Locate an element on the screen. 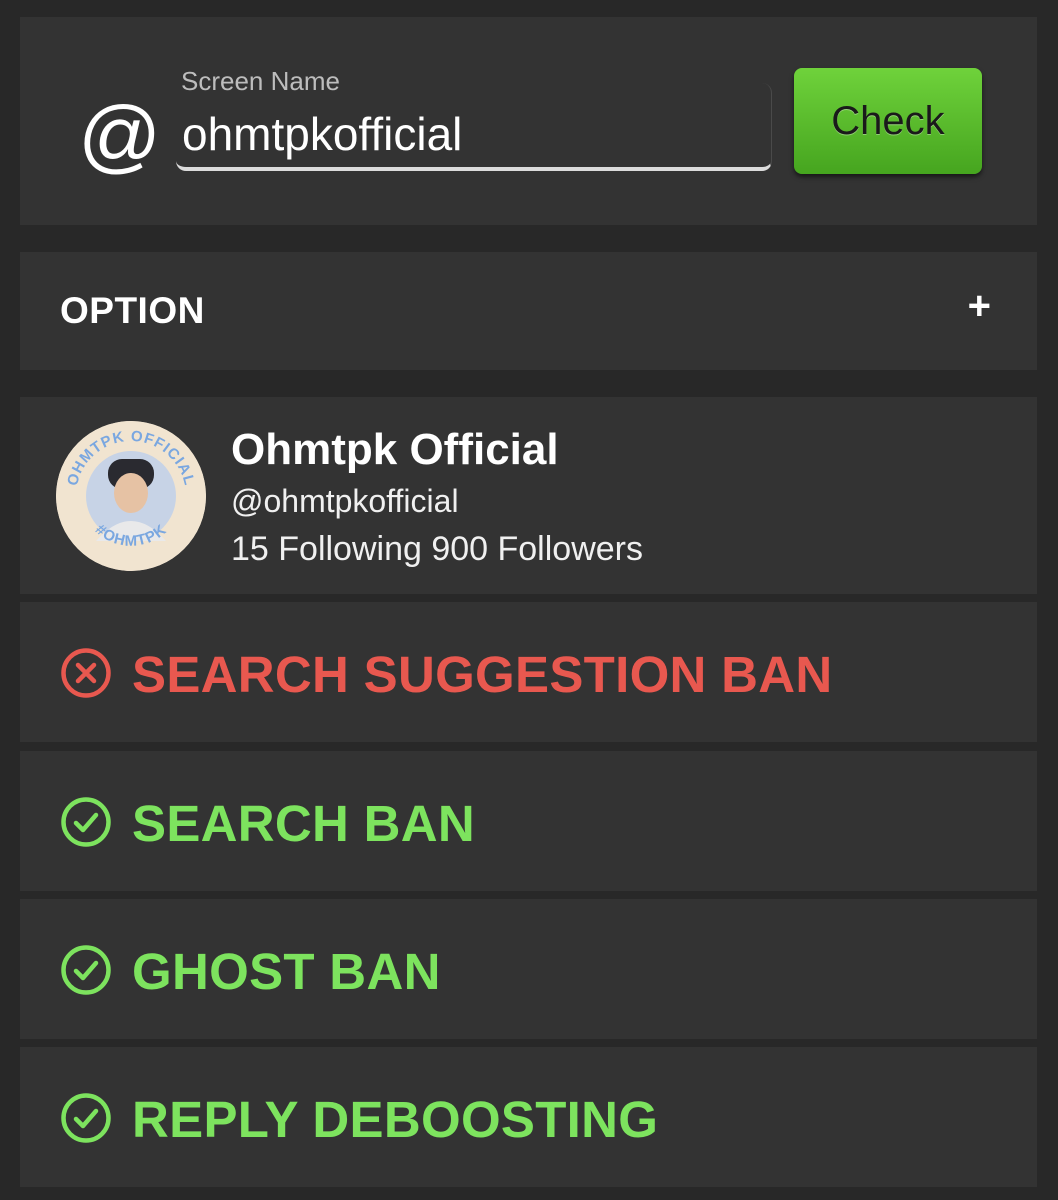 The image size is (1058, 1200). profile-name: Ohmtpk Official is located at coordinates (395, 449).